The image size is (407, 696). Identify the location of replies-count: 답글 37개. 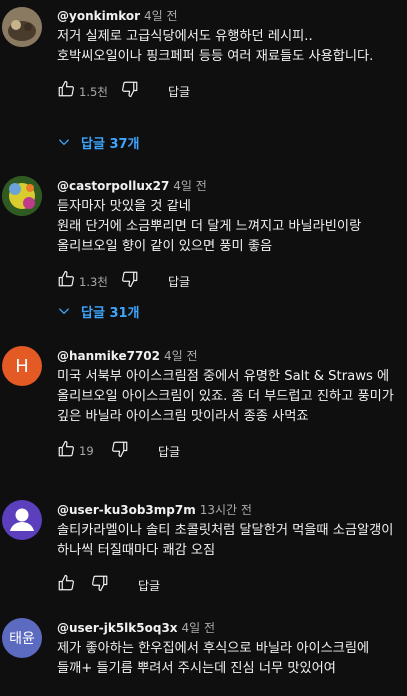
(110, 144).